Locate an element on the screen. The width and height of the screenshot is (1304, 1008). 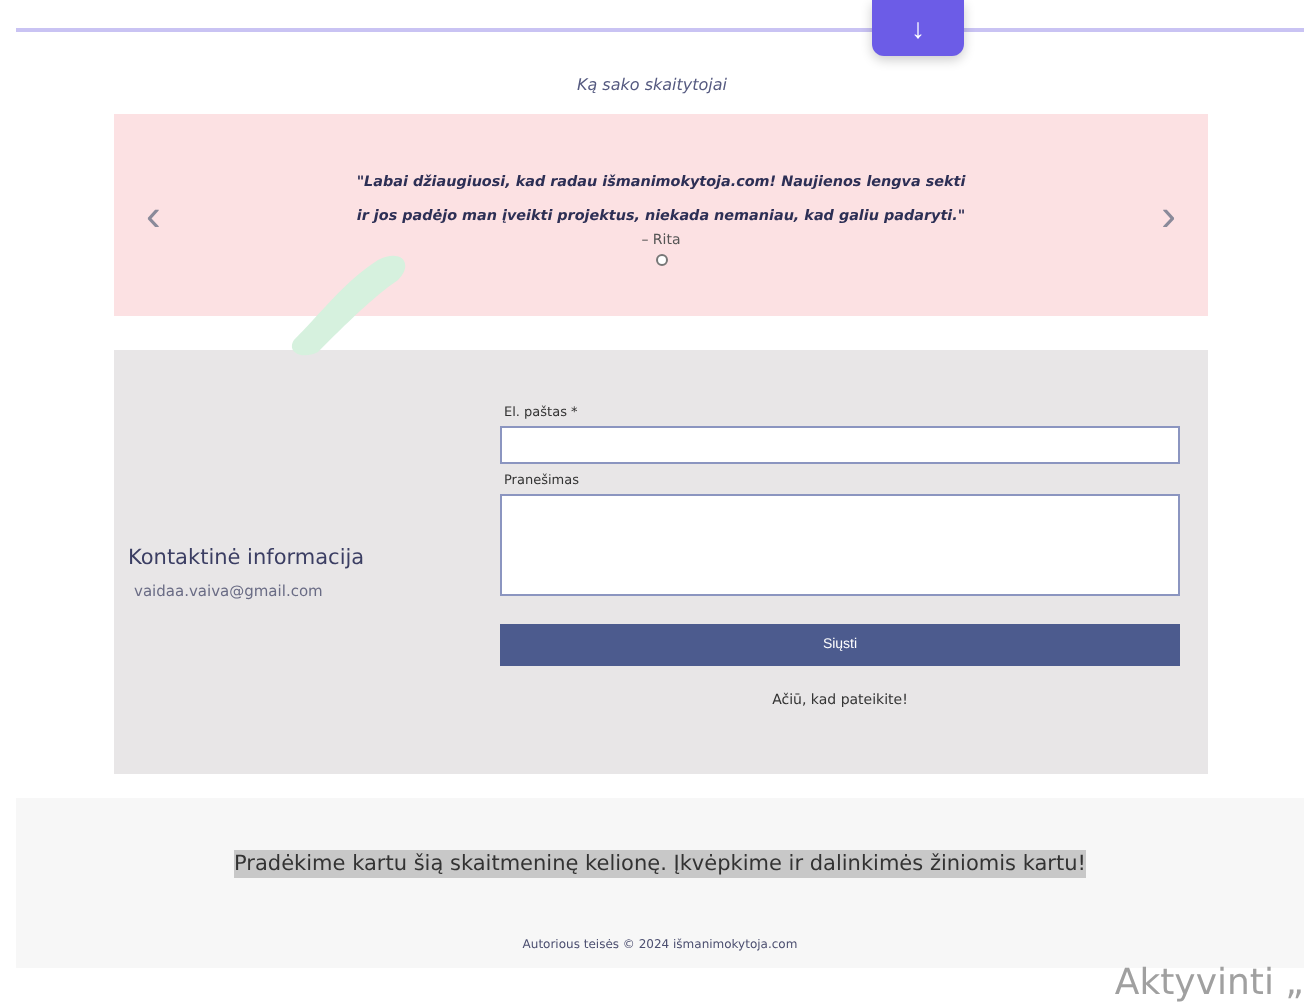
footer-slogan: Pradėkime kartu šią skaitmeninę kelionę. Įkvėpkime ir dalinkimės žiniomis kartu! is located at coordinates (660, 864).